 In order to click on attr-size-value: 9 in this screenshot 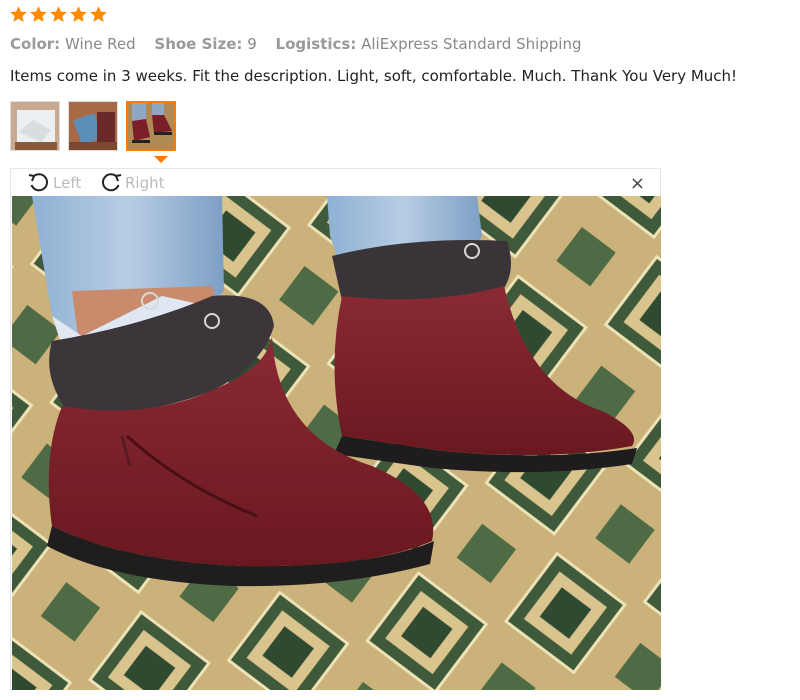, I will do `click(252, 44)`.